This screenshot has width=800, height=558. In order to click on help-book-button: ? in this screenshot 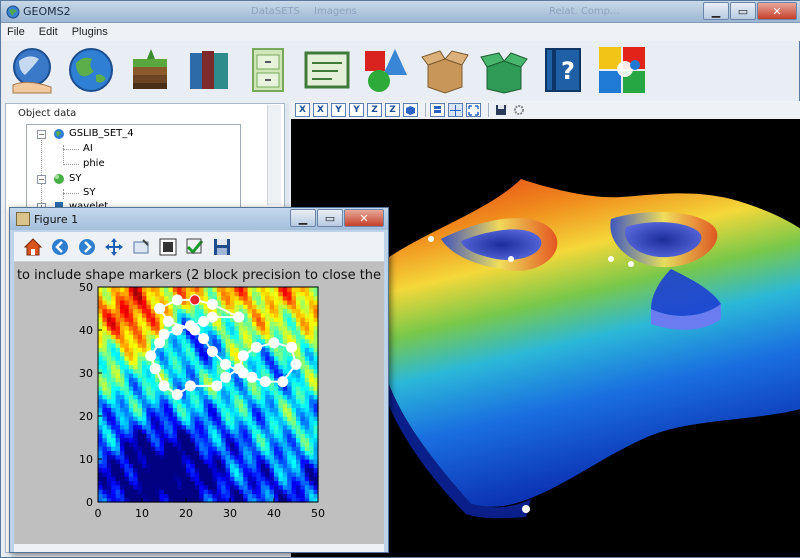, I will do `click(562, 70)`.